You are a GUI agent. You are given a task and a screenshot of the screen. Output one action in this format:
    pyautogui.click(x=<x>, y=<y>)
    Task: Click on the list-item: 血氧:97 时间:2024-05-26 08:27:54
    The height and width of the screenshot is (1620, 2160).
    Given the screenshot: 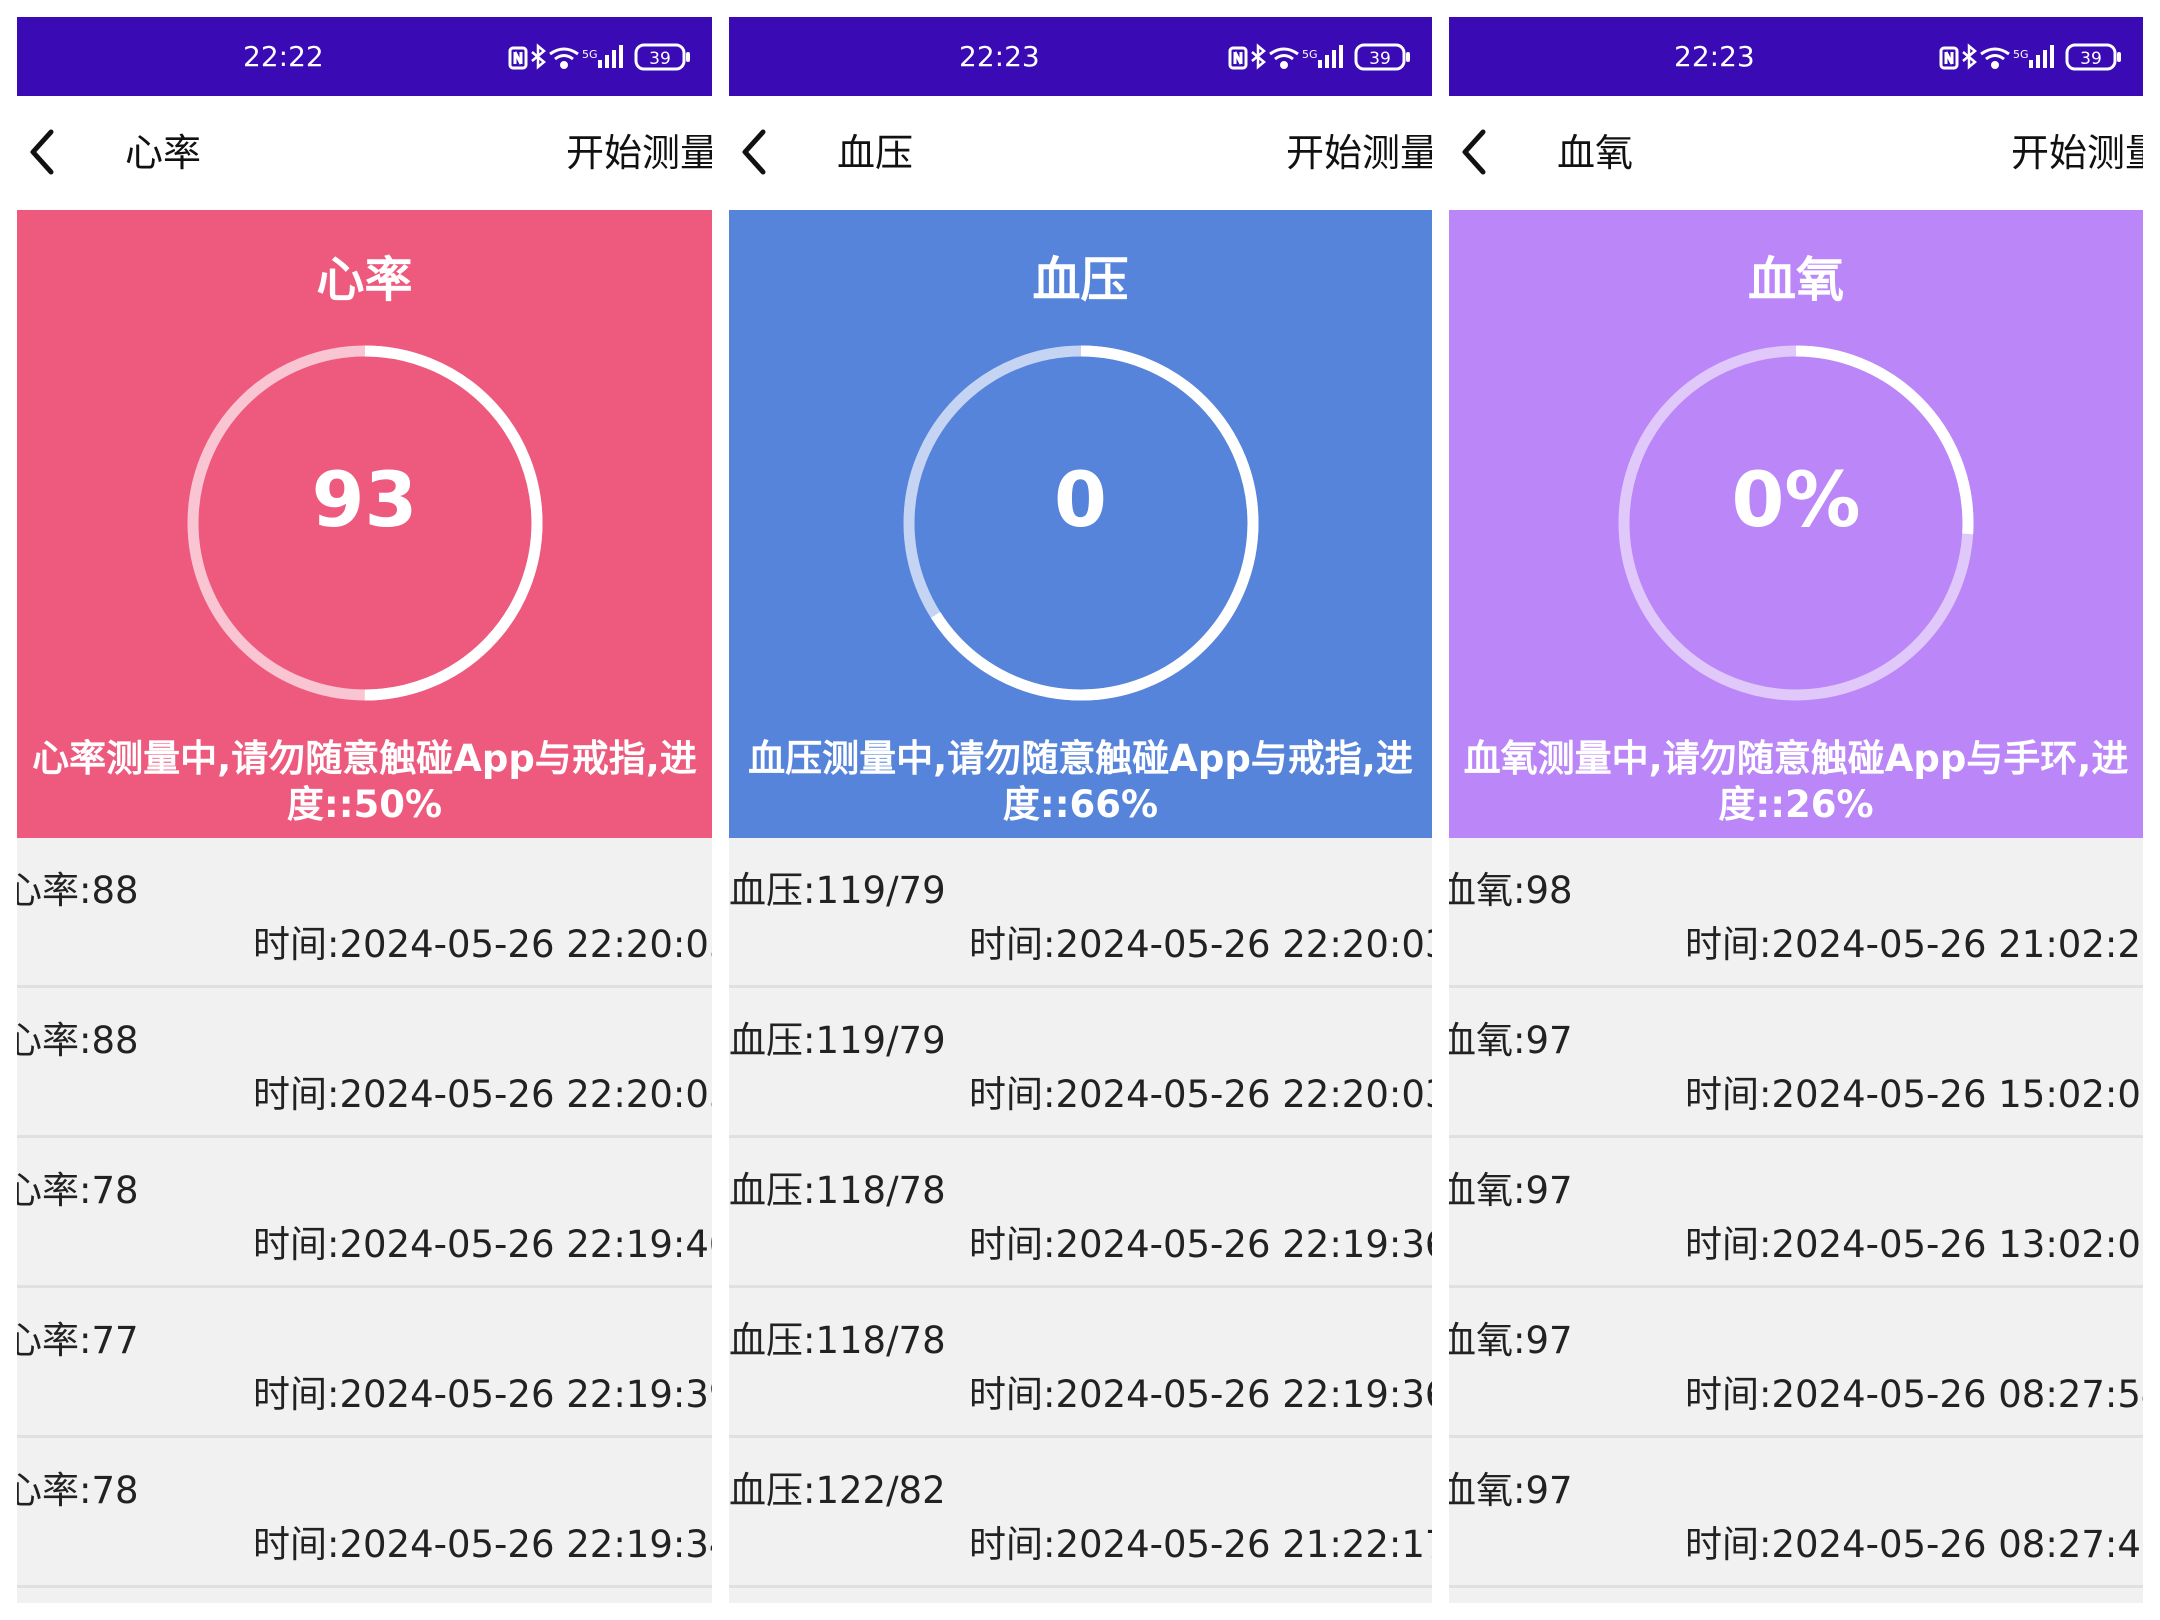 What is the action you would take?
    pyautogui.click(x=1796, y=1363)
    